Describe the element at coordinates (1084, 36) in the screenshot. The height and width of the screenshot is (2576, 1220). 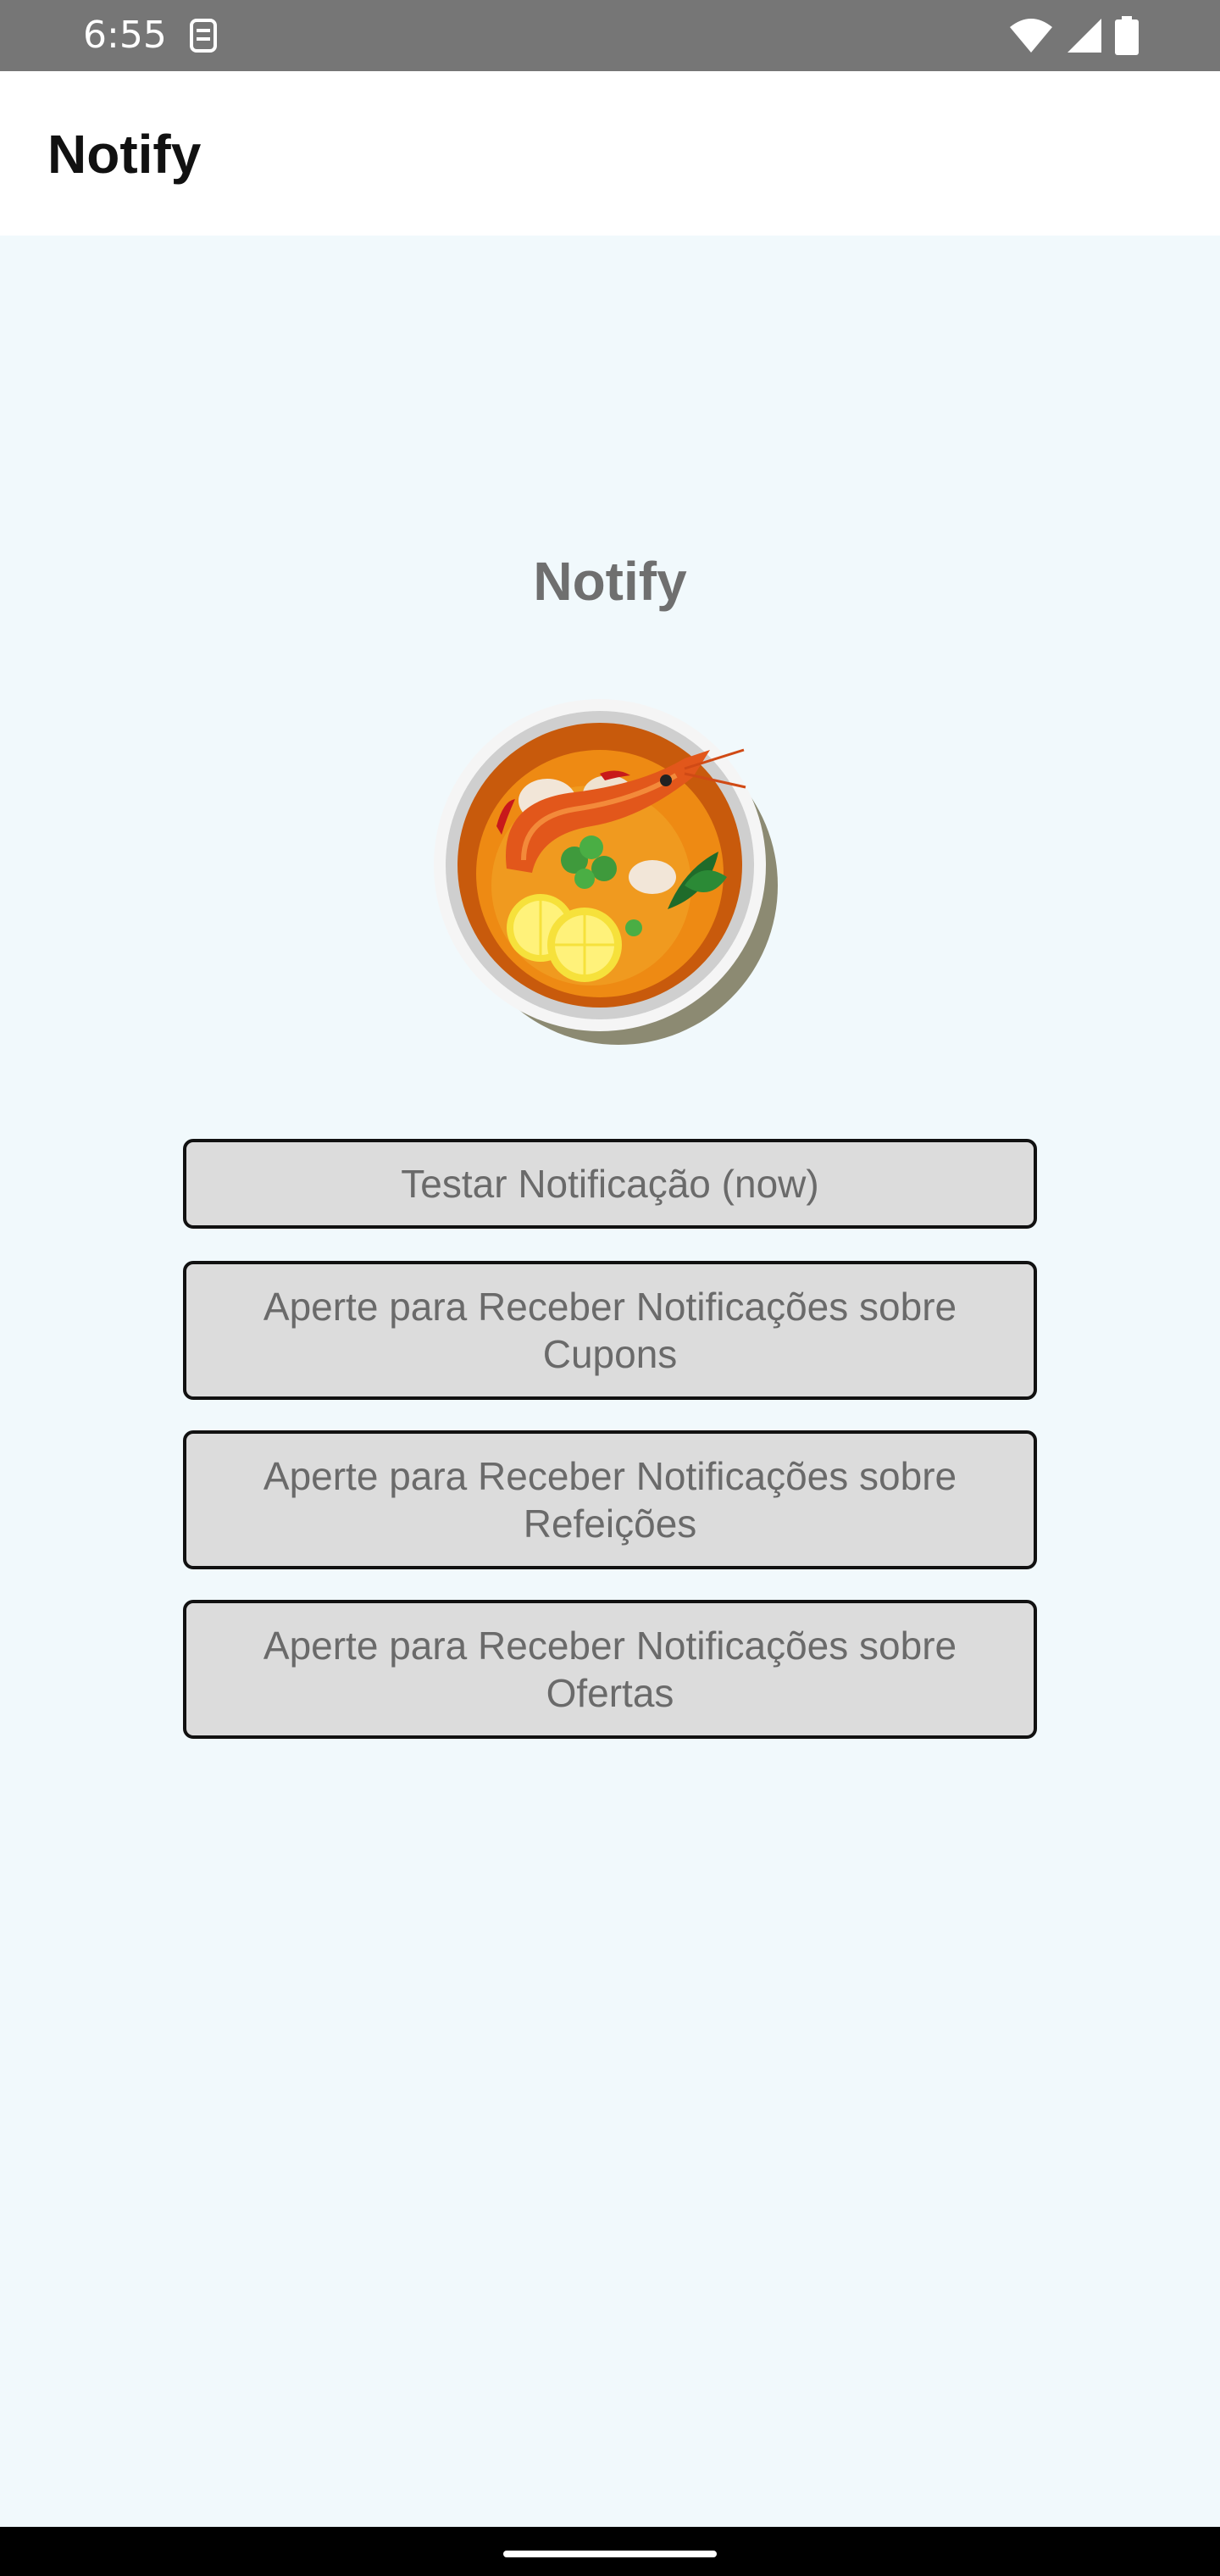
I see `cellular-signal-icon` at that location.